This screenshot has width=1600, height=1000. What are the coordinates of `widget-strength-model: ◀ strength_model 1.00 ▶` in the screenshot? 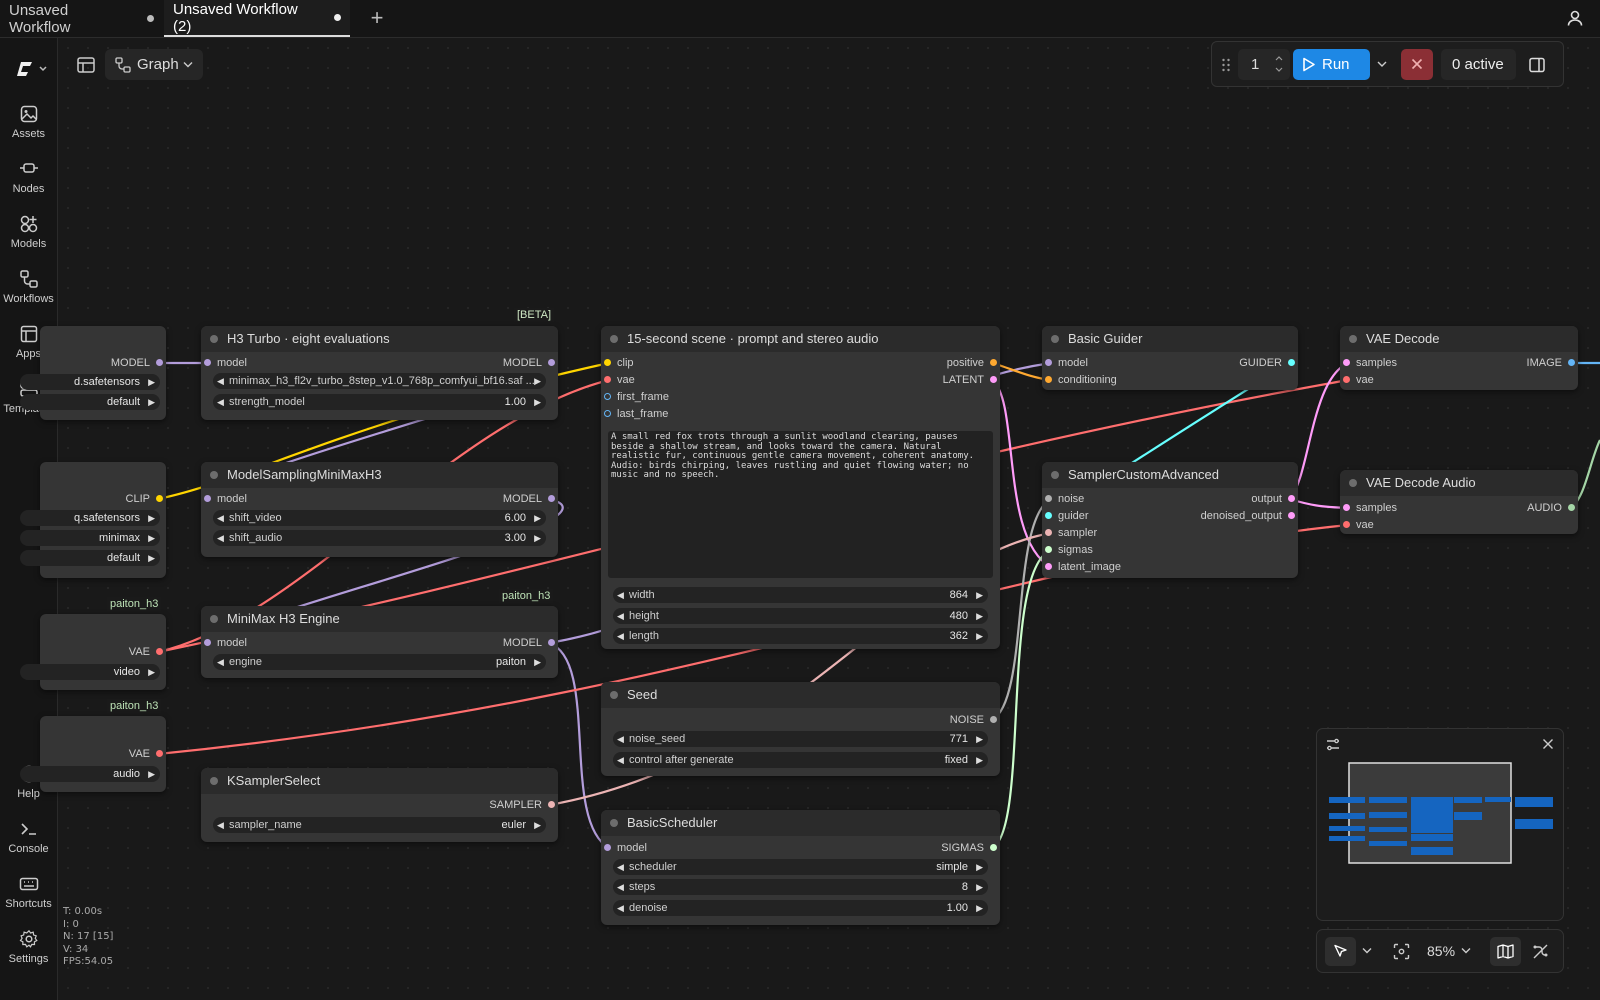 It's located at (379, 402).